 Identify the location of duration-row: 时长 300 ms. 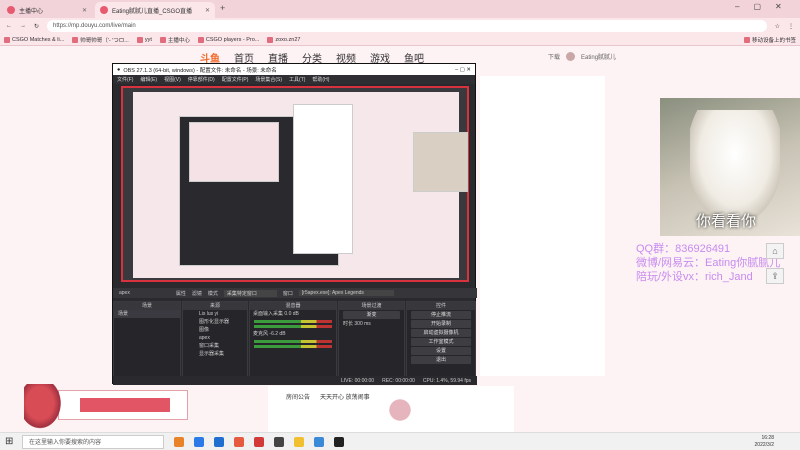
(357, 324).